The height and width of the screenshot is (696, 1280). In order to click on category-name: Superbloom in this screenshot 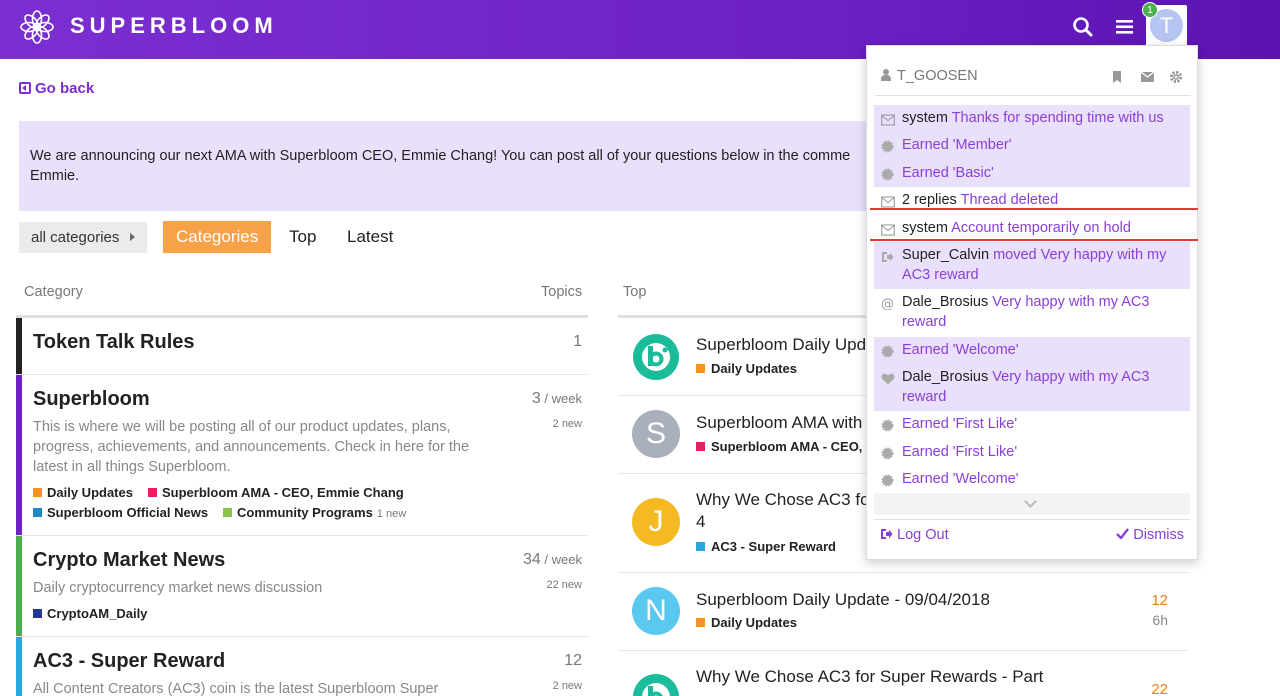, I will do `click(91, 399)`.